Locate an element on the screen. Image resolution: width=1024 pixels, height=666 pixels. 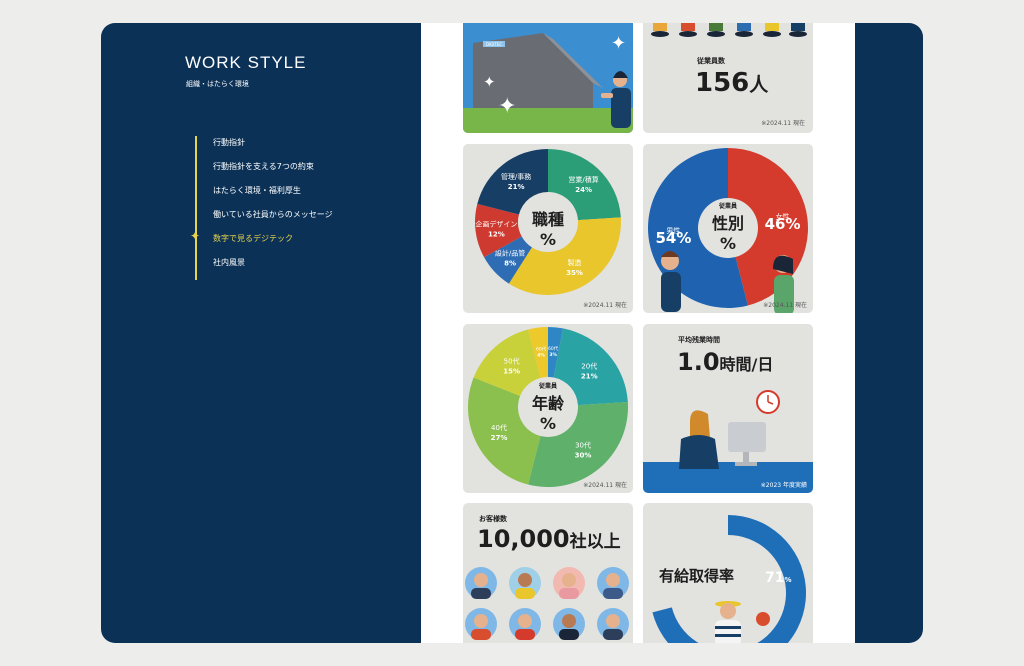
building-card: DIGITEC ✦ ✦ ✦ is located at coordinates (548, 78).